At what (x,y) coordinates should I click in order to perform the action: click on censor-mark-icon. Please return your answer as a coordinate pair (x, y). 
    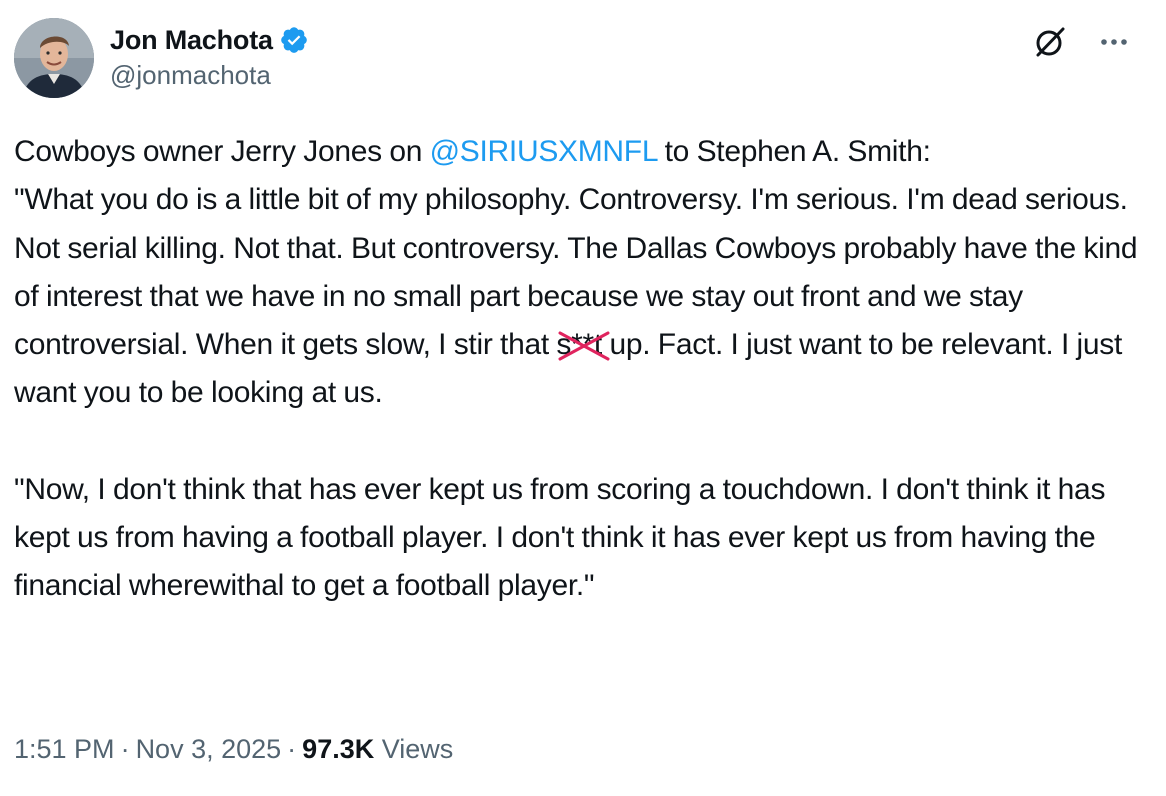
    Looking at the image, I should click on (584, 346).